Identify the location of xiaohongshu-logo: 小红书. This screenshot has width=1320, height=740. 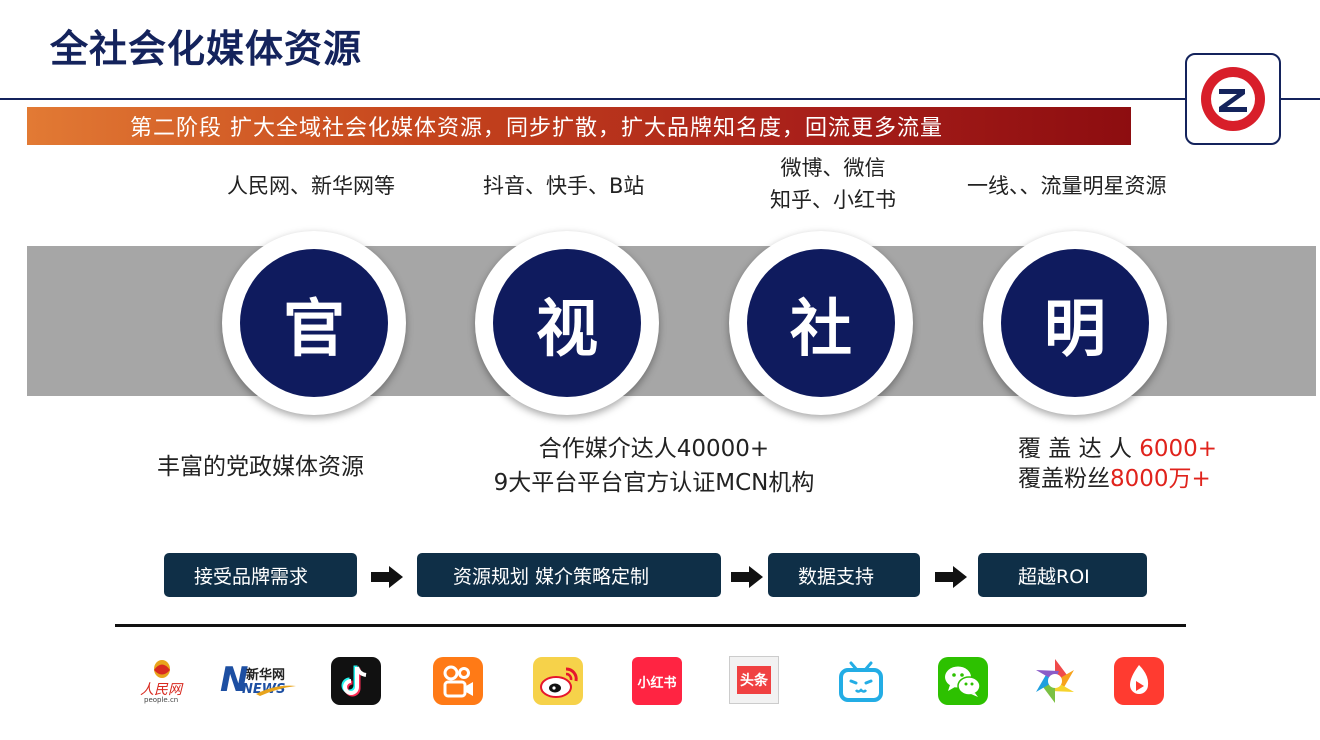
(657, 681).